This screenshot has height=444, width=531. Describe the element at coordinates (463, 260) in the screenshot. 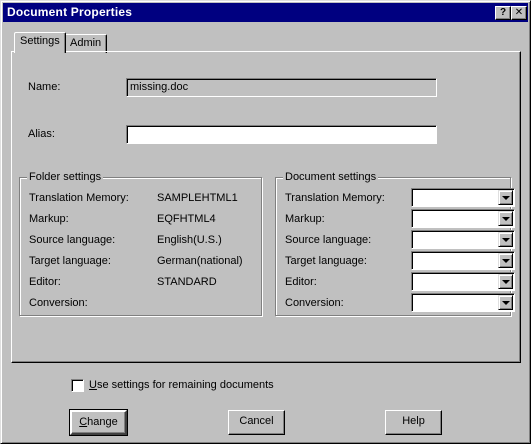

I see `doc-target-language-combo` at that location.